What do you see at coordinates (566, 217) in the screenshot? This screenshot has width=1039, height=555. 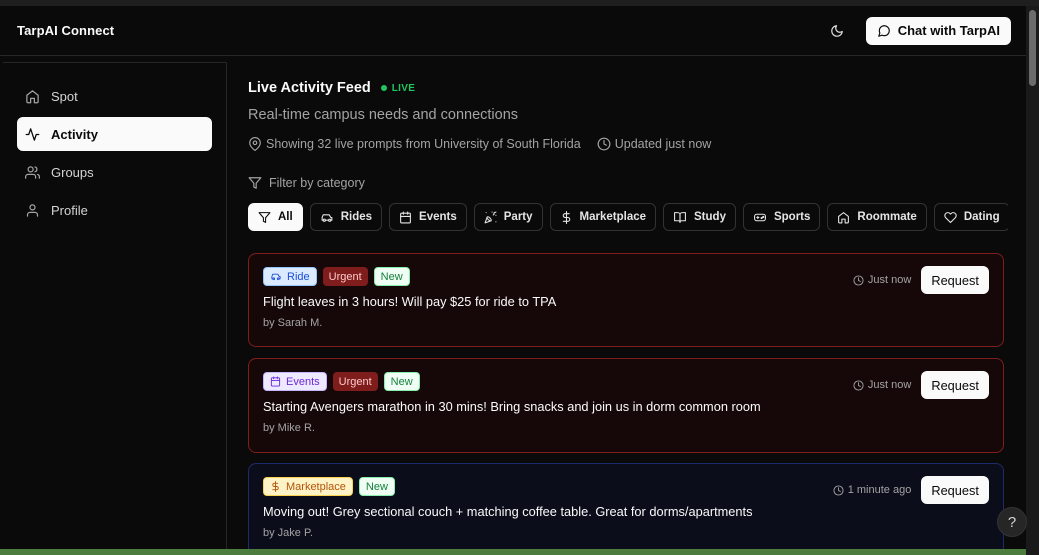 I see `dollar-icon` at bounding box center [566, 217].